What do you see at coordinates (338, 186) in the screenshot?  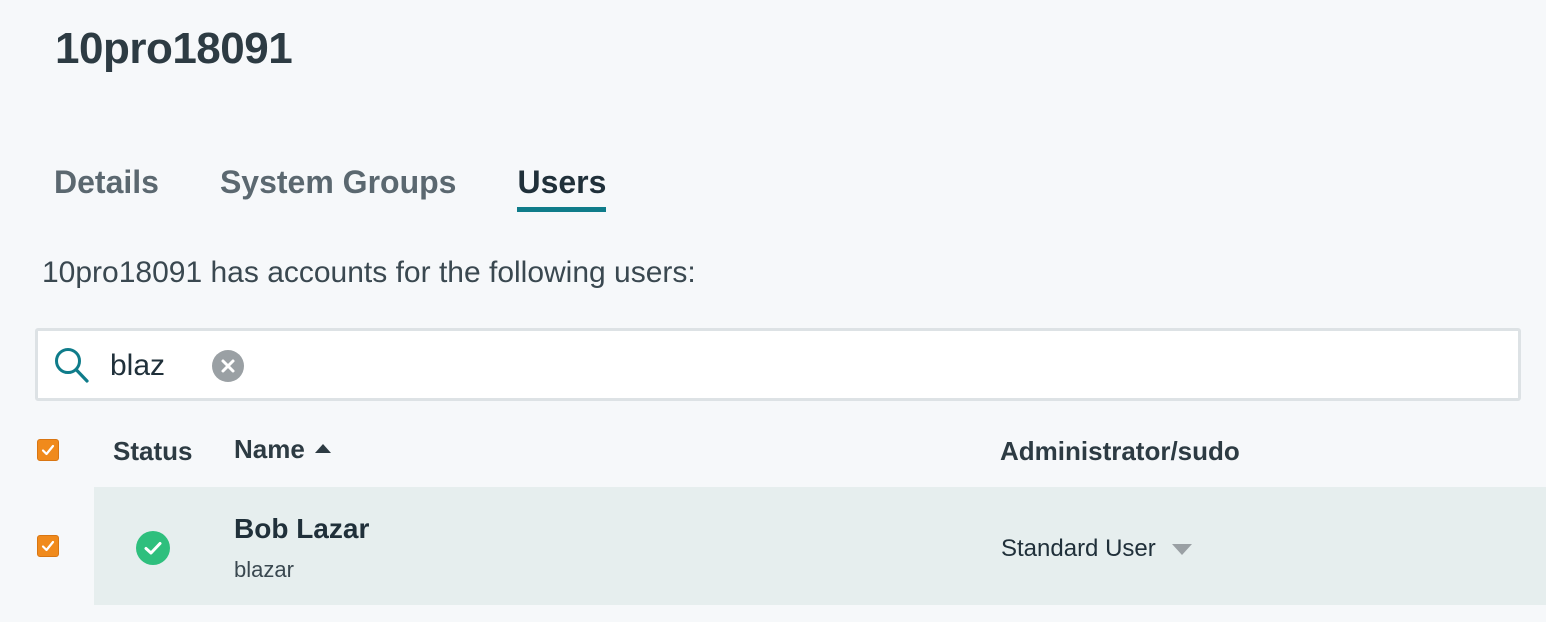 I see `tab-system-groups: System Groups` at bounding box center [338, 186].